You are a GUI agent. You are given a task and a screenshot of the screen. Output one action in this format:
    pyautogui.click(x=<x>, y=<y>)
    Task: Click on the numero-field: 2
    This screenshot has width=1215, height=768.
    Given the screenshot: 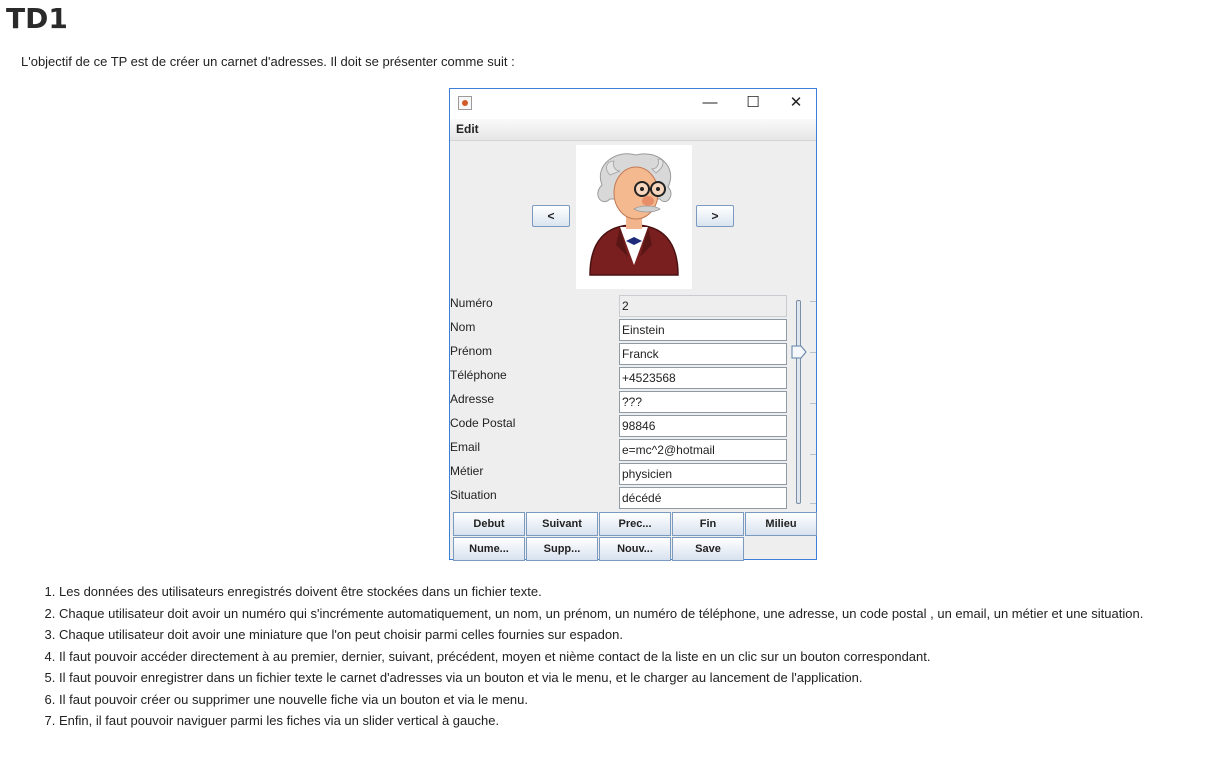 What is the action you would take?
    pyautogui.click(x=703, y=306)
    